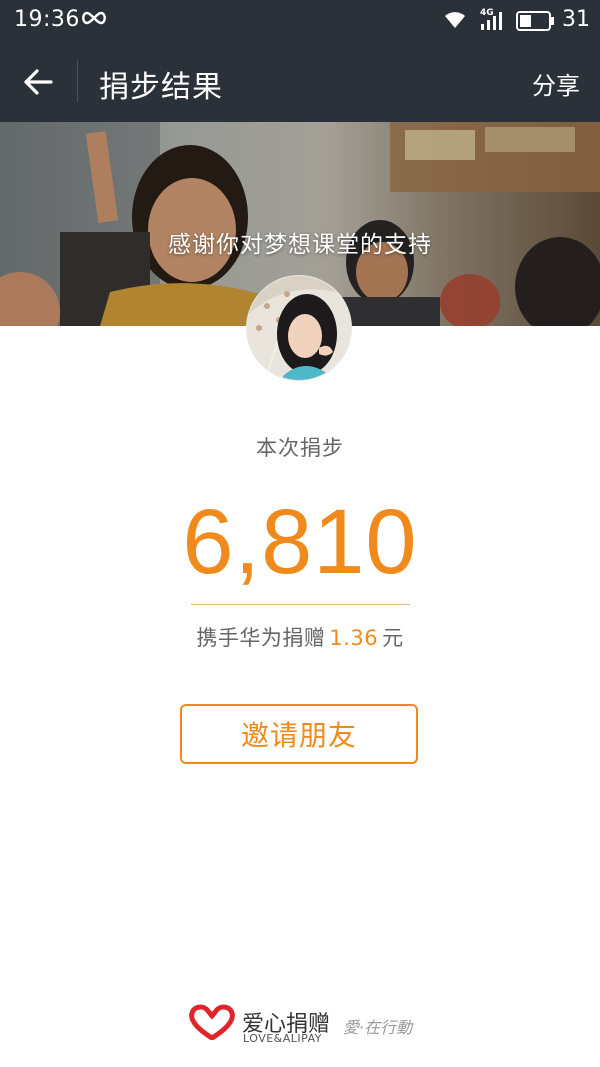  I want to click on donation-prefix: 携手华为捐赠, so click(261, 638).